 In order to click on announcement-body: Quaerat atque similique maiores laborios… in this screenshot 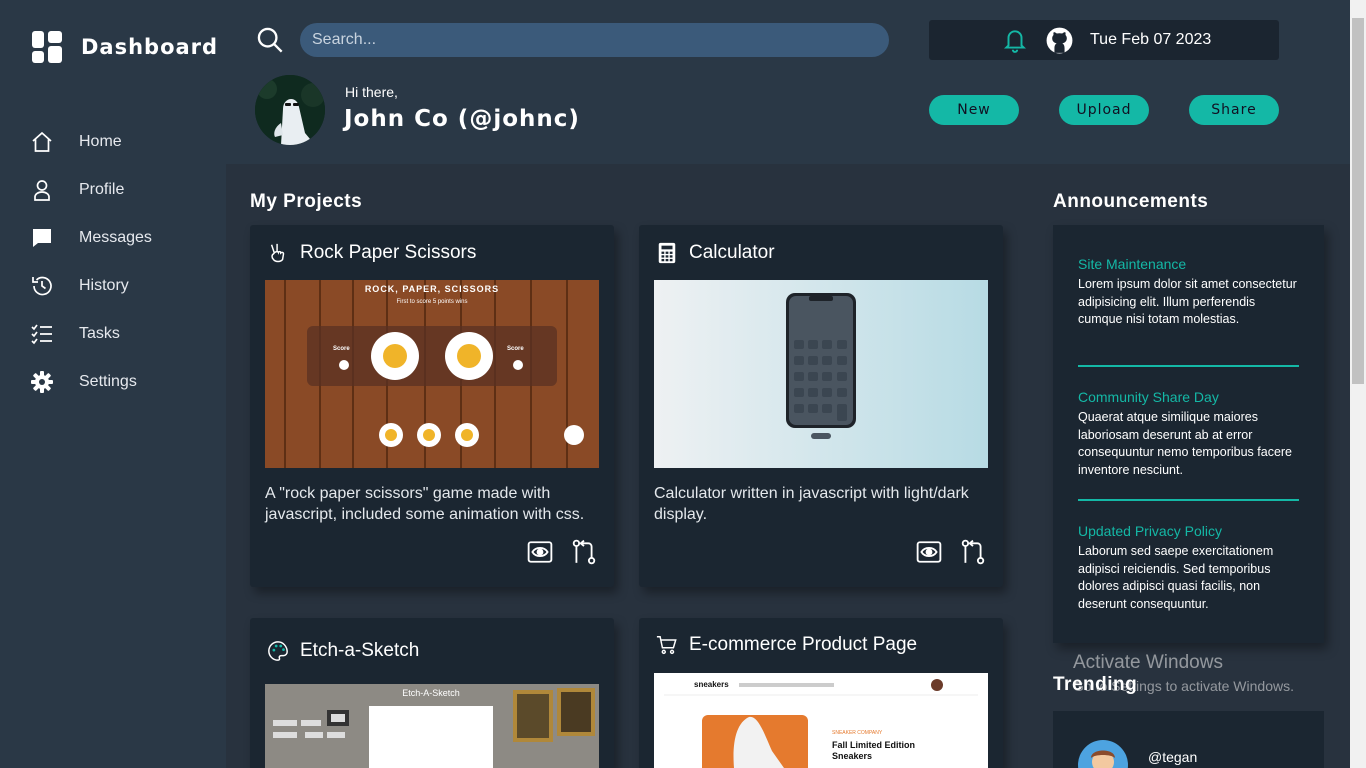, I will do `click(1185, 443)`.